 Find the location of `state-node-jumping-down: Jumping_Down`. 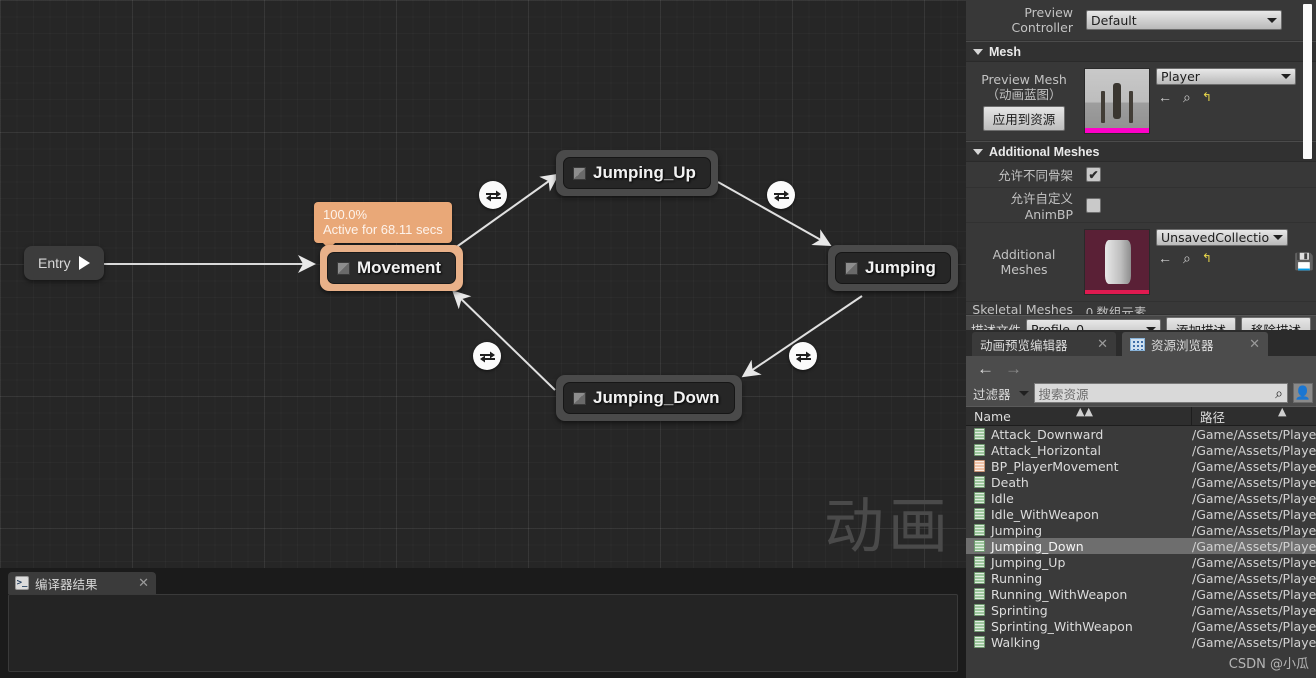

state-node-jumping-down: Jumping_Down is located at coordinates (649, 398).